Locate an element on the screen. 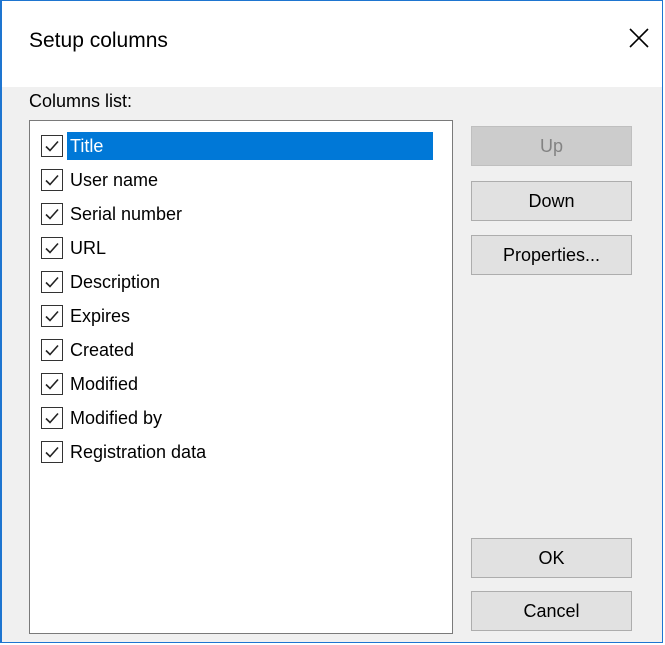 The height and width of the screenshot is (645, 665). checkbox-modified-by is located at coordinates (52, 418).